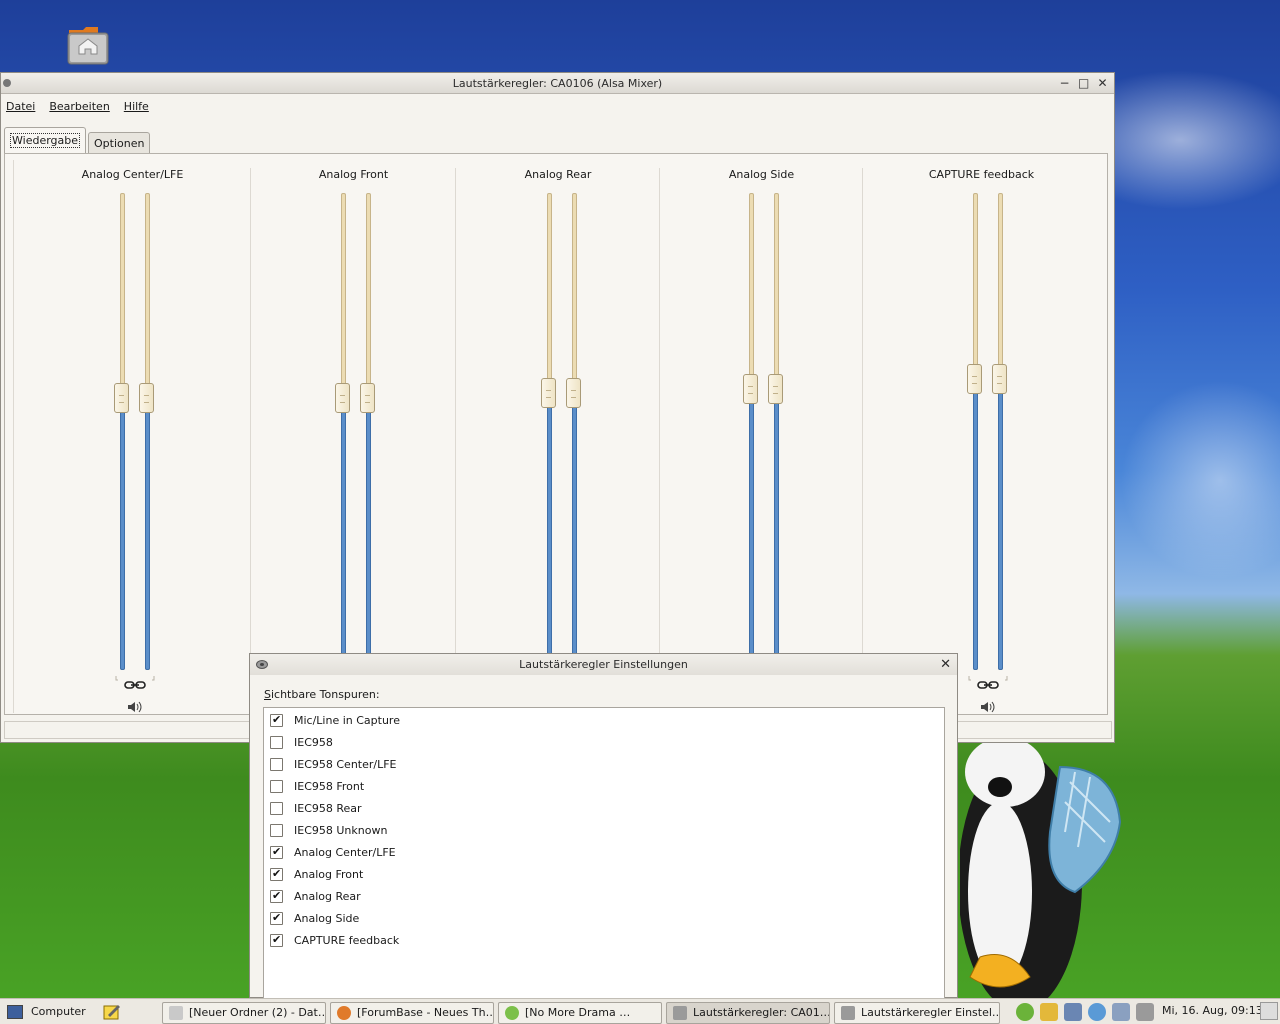 The height and width of the screenshot is (1024, 1280). What do you see at coordinates (761, 174) in the screenshot?
I see `channel-title: Analog Side` at bounding box center [761, 174].